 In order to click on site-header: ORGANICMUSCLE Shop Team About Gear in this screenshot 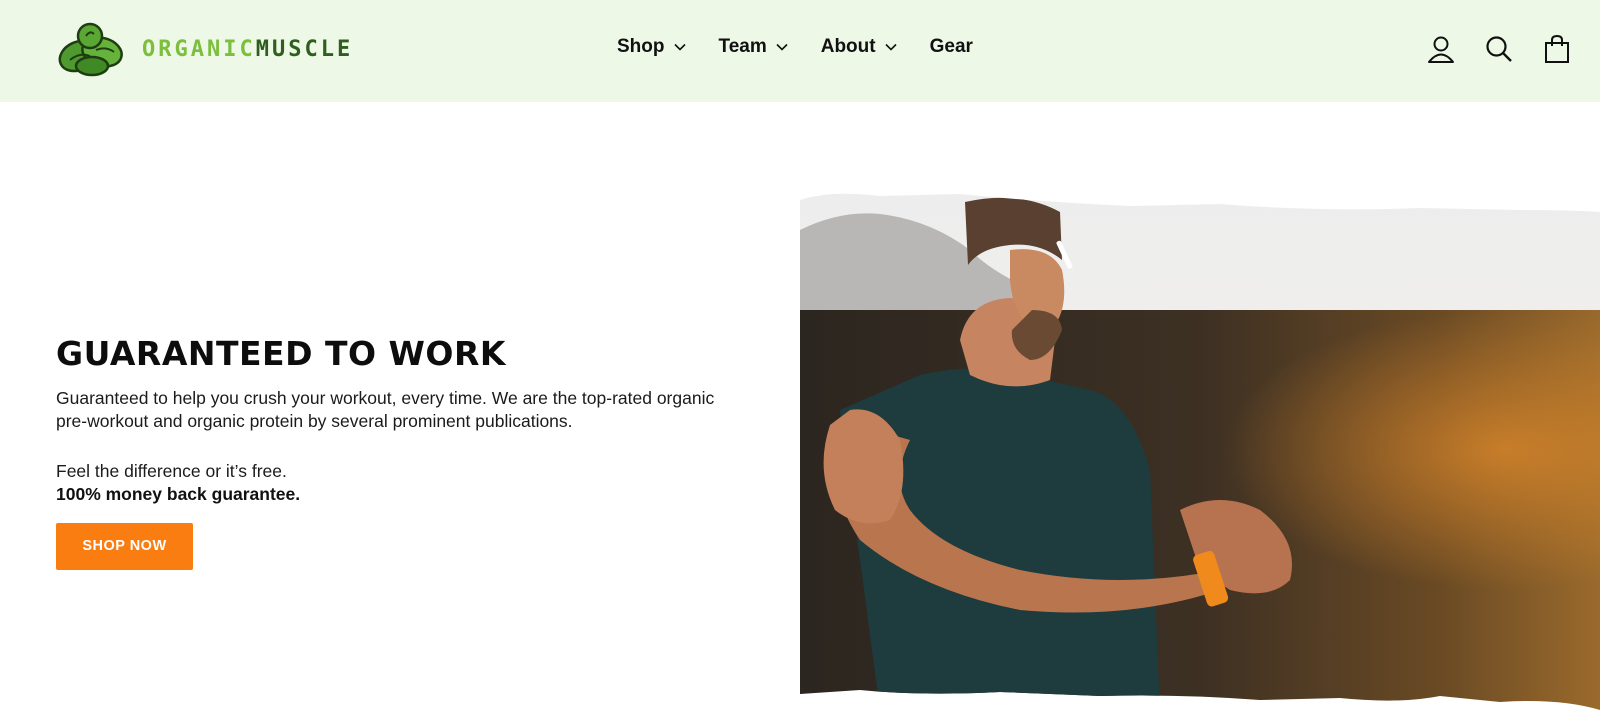, I will do `click(800, 51)`.